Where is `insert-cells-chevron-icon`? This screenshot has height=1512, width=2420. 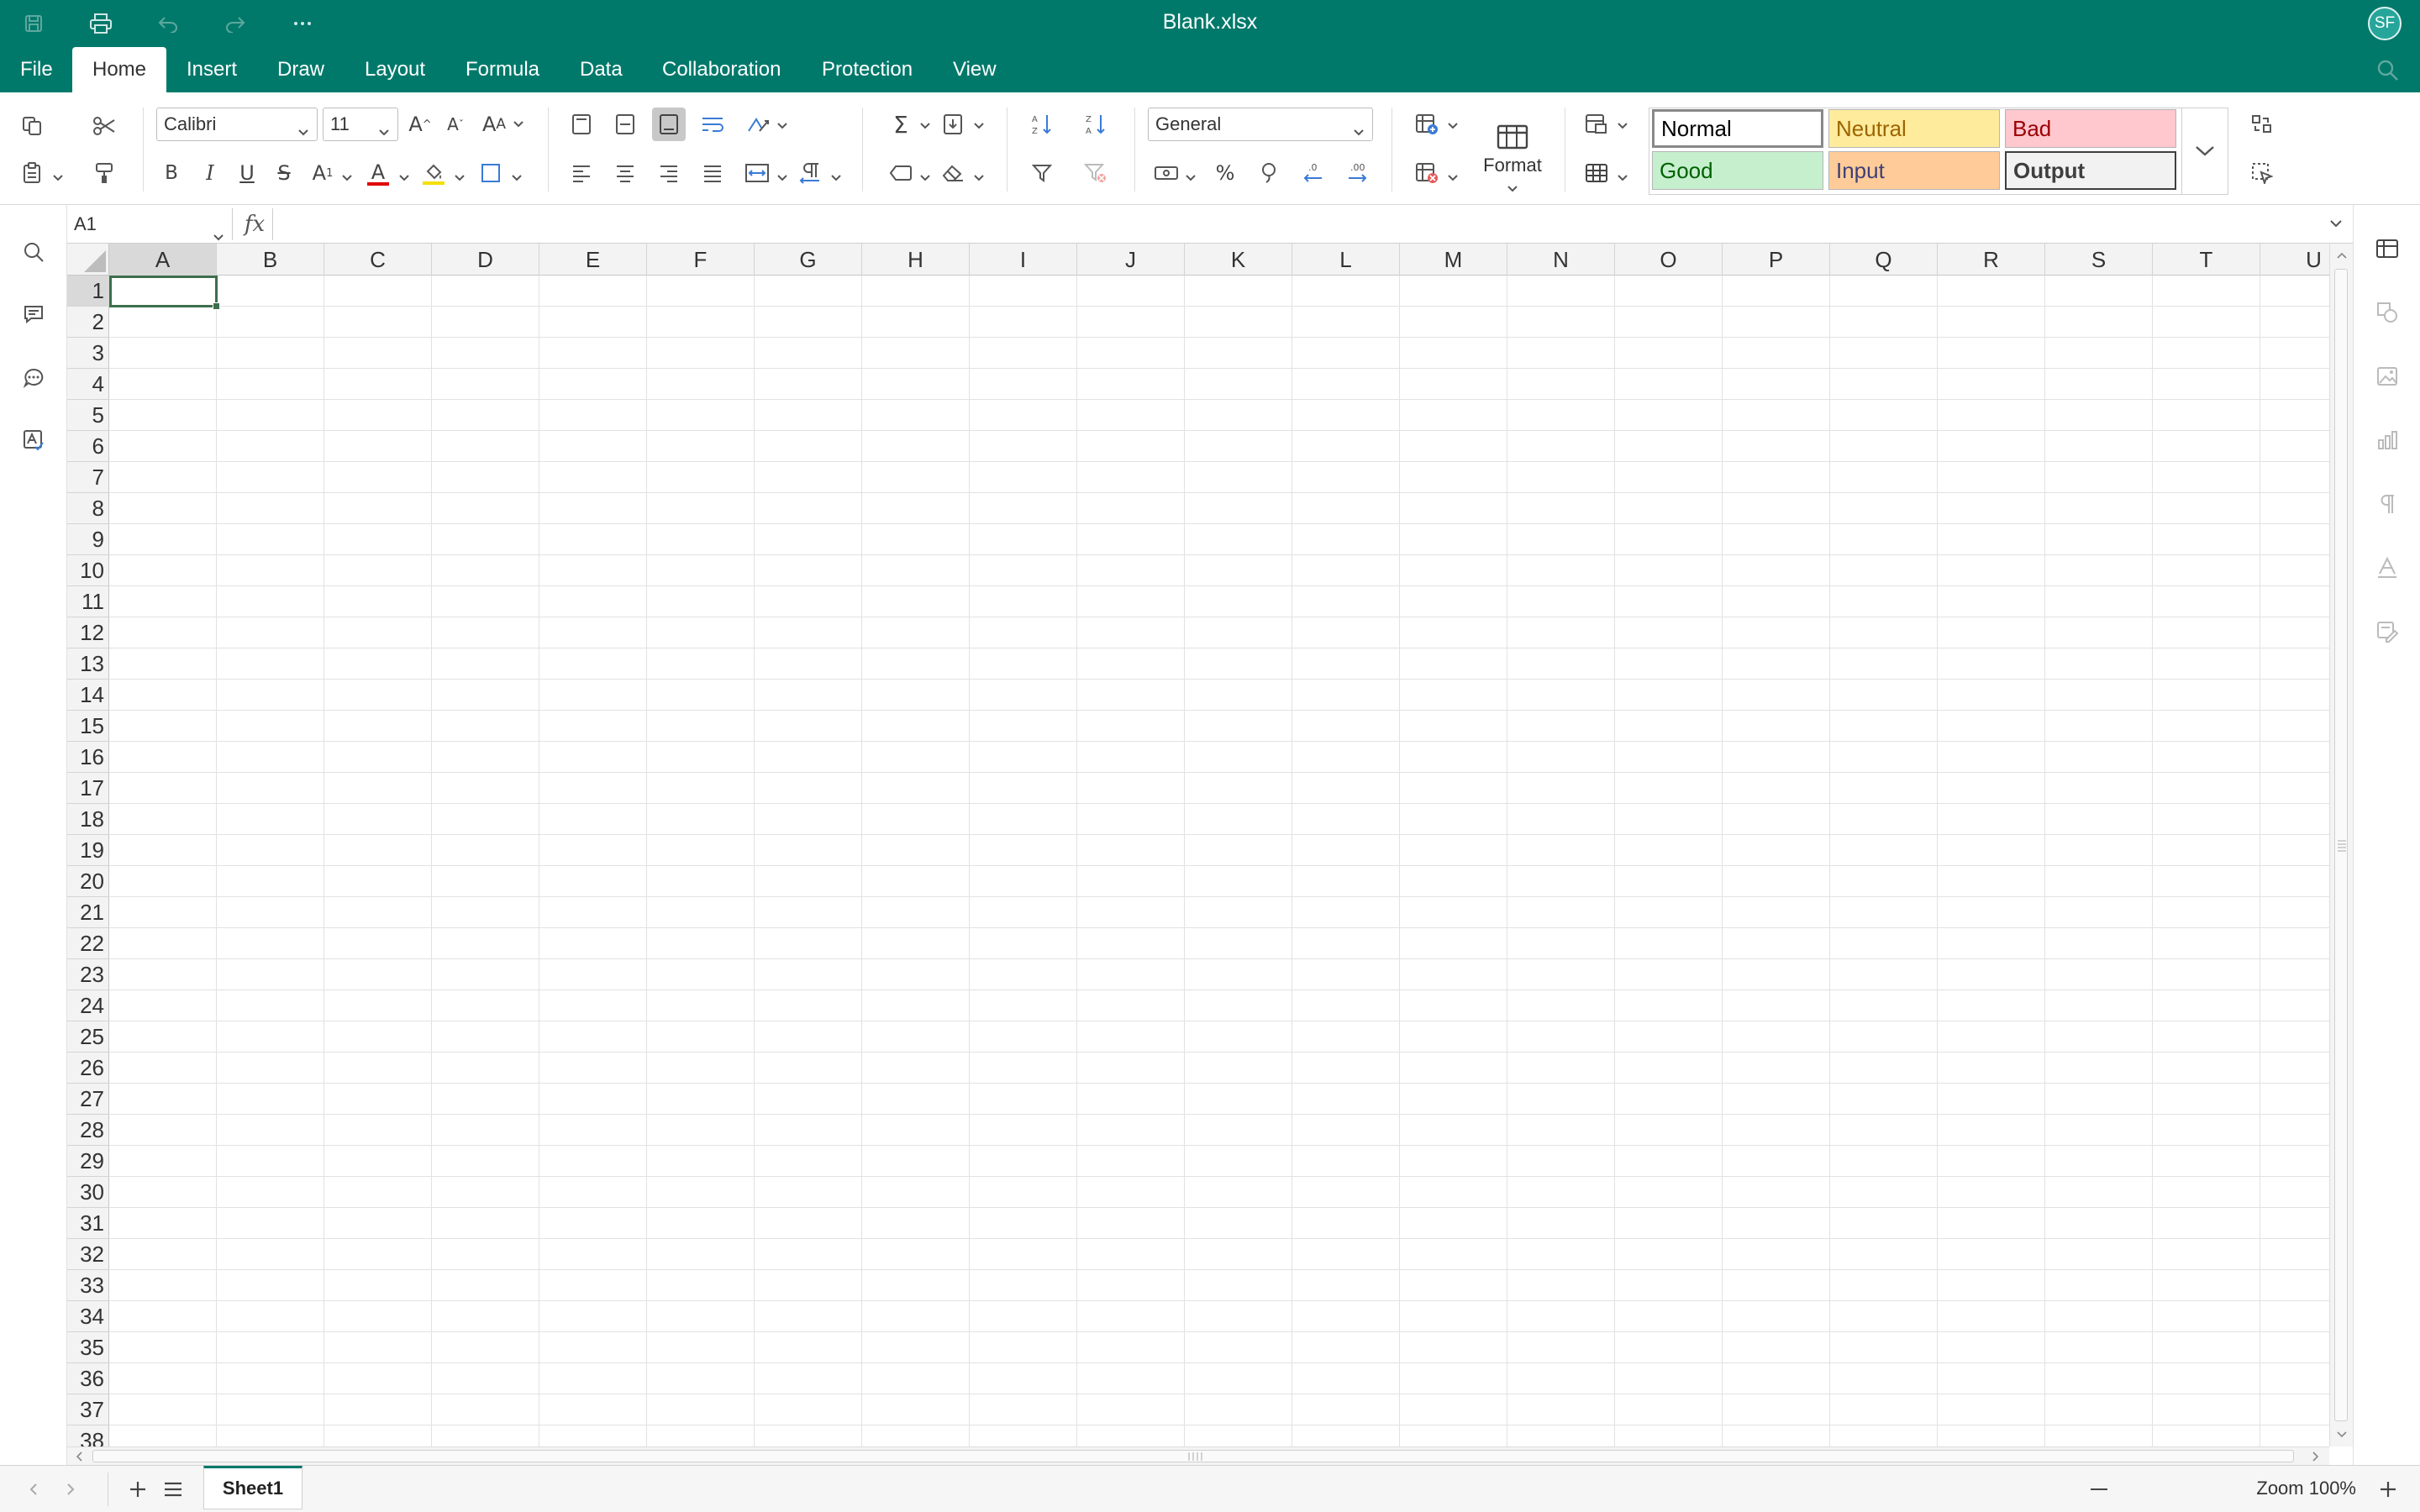
insert-cells-chevron-icon is located at coordinates (1453, 126).